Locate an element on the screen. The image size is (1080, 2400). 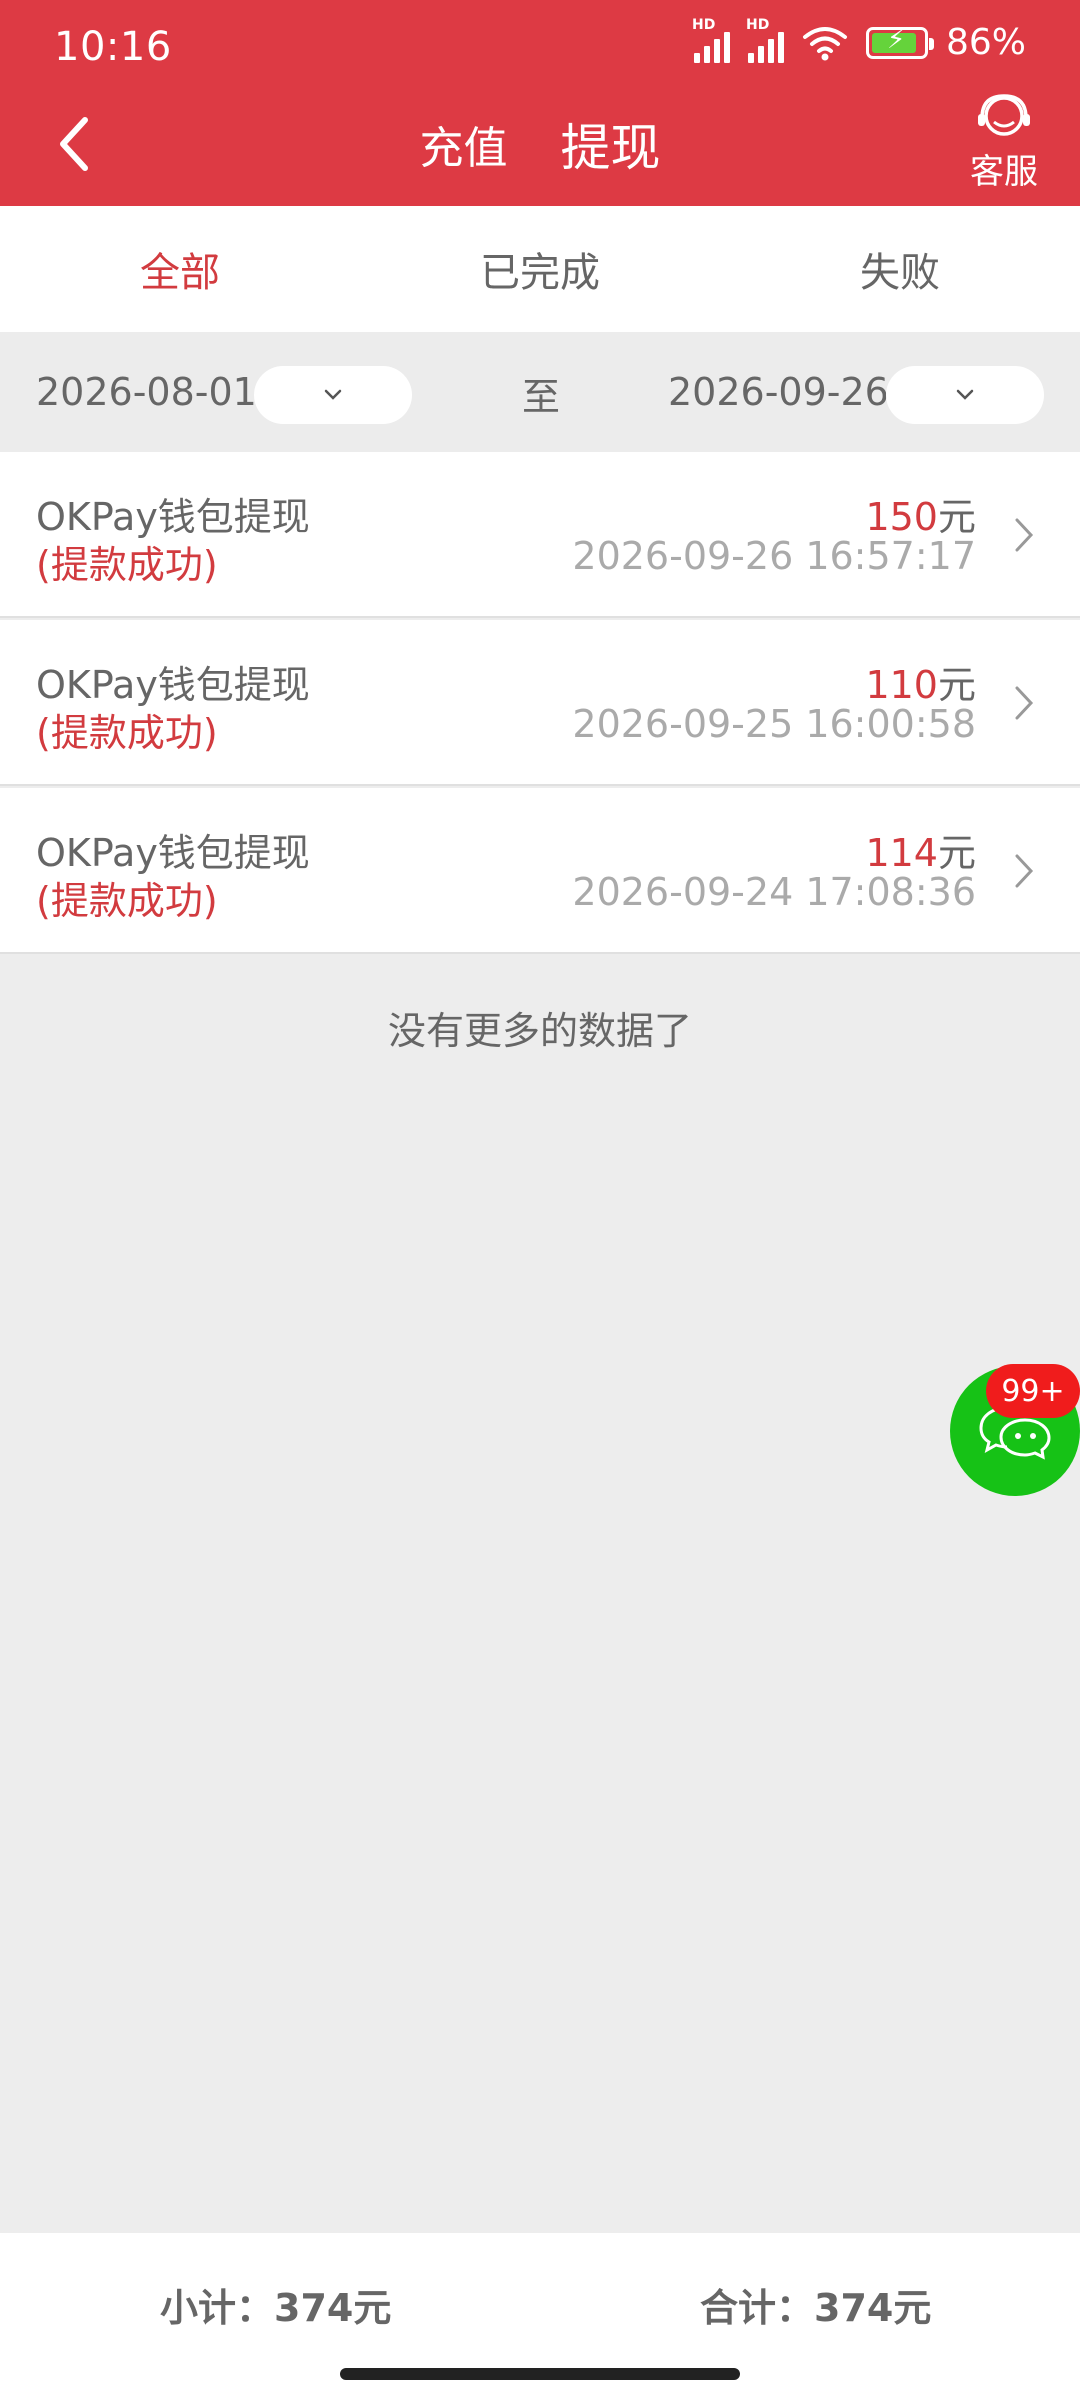
signal-1-label: HD is located at coordinates (703, 24).